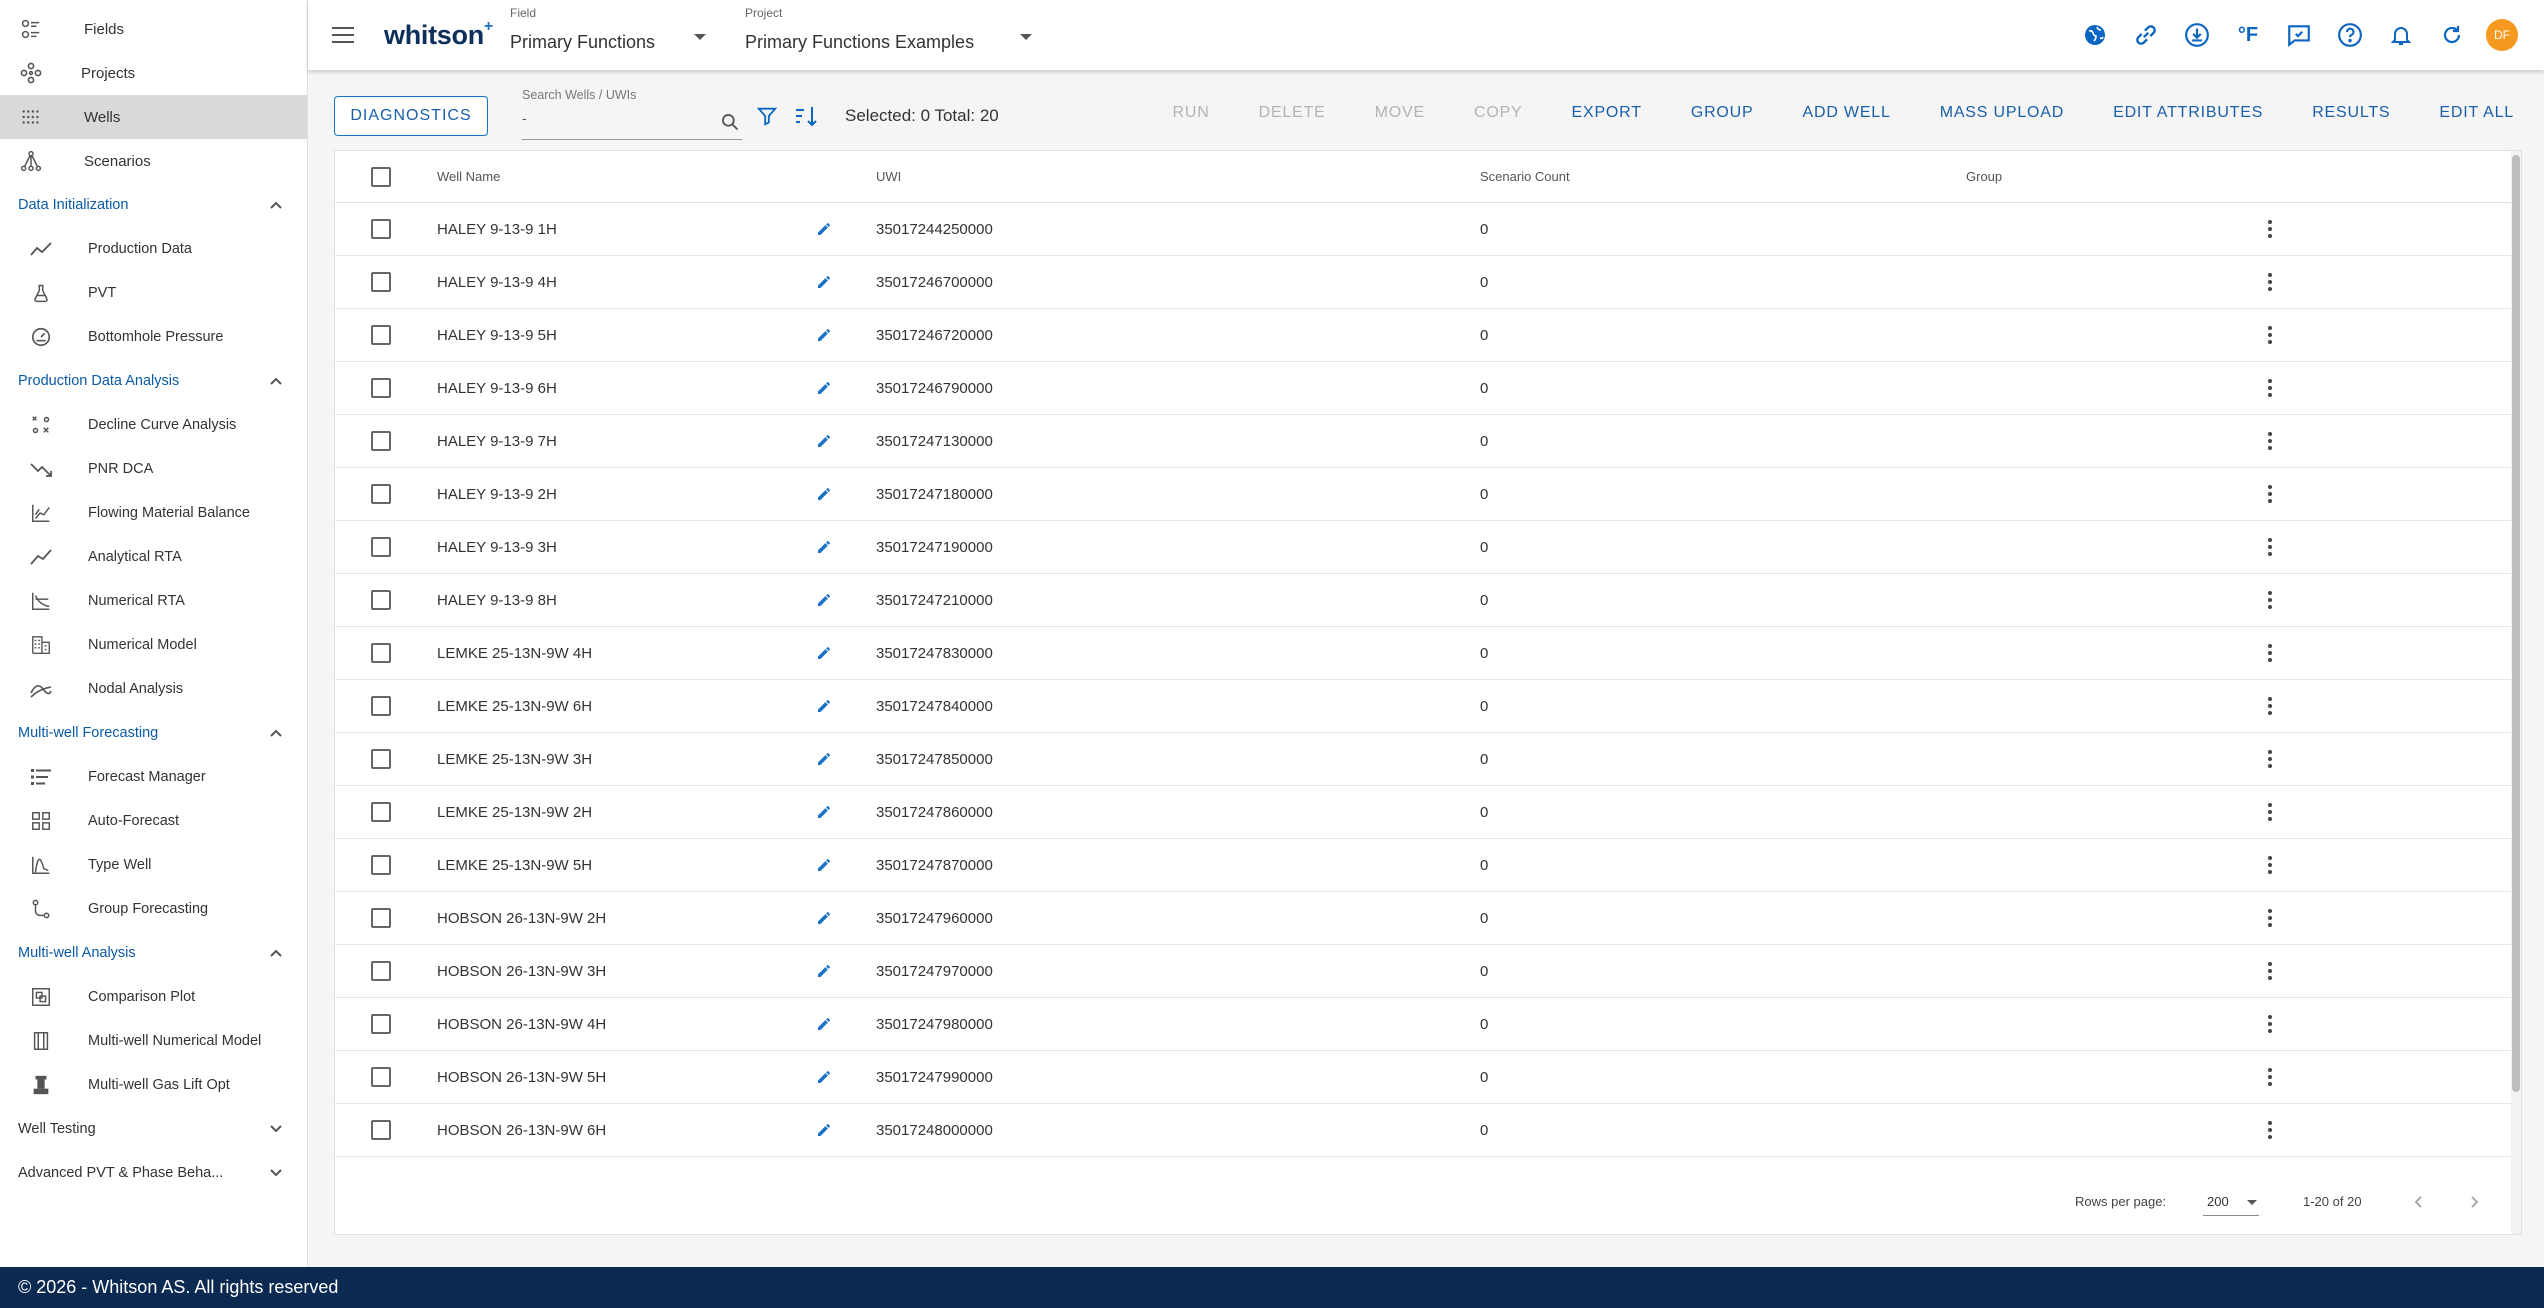 This screenshot has width=2544, height=1308. I want to click on app-logo: whitson+, so click(438, 34).